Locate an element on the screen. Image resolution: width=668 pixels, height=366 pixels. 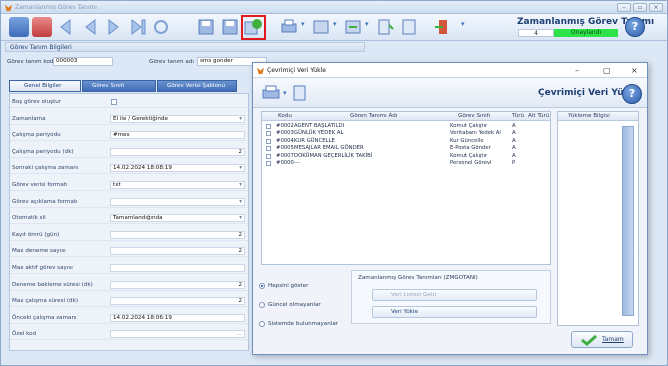
col-subtype: Alt Türü is located at coordinates (538, 116).